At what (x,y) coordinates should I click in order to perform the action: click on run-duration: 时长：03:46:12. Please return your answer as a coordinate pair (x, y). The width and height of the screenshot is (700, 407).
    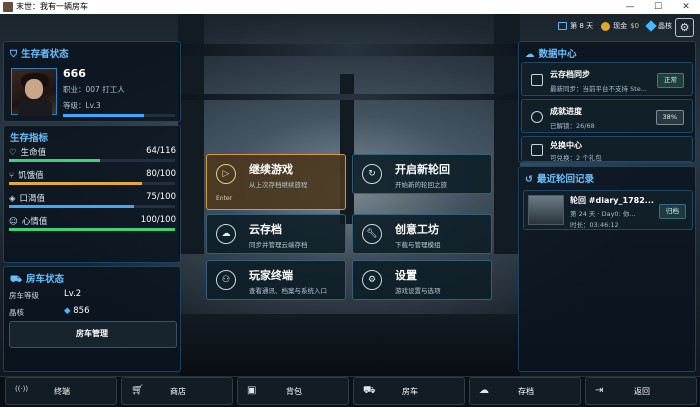
    Looking at the image, I should click on (594, 225).